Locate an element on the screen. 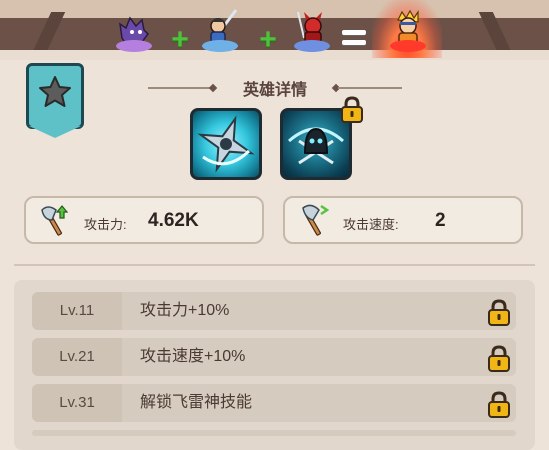  level-row: Lv.31 解锁飞雷神技能 is located at coordinates (274, 403).